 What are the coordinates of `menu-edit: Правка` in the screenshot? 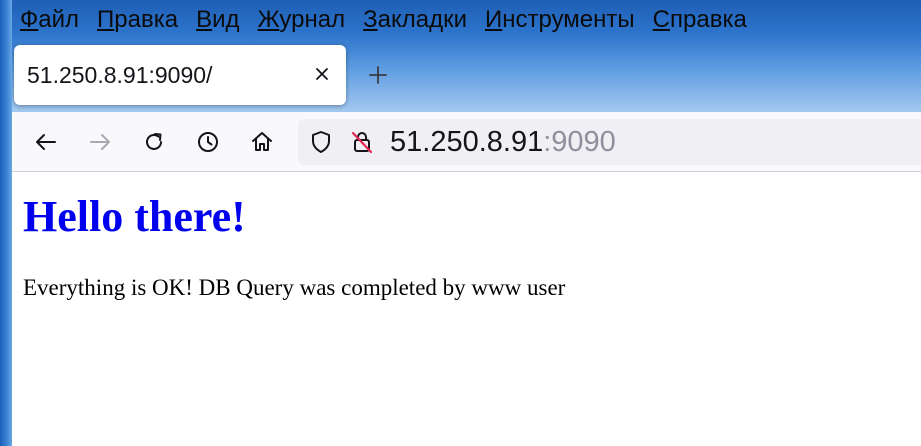 It's located at (137, 20).